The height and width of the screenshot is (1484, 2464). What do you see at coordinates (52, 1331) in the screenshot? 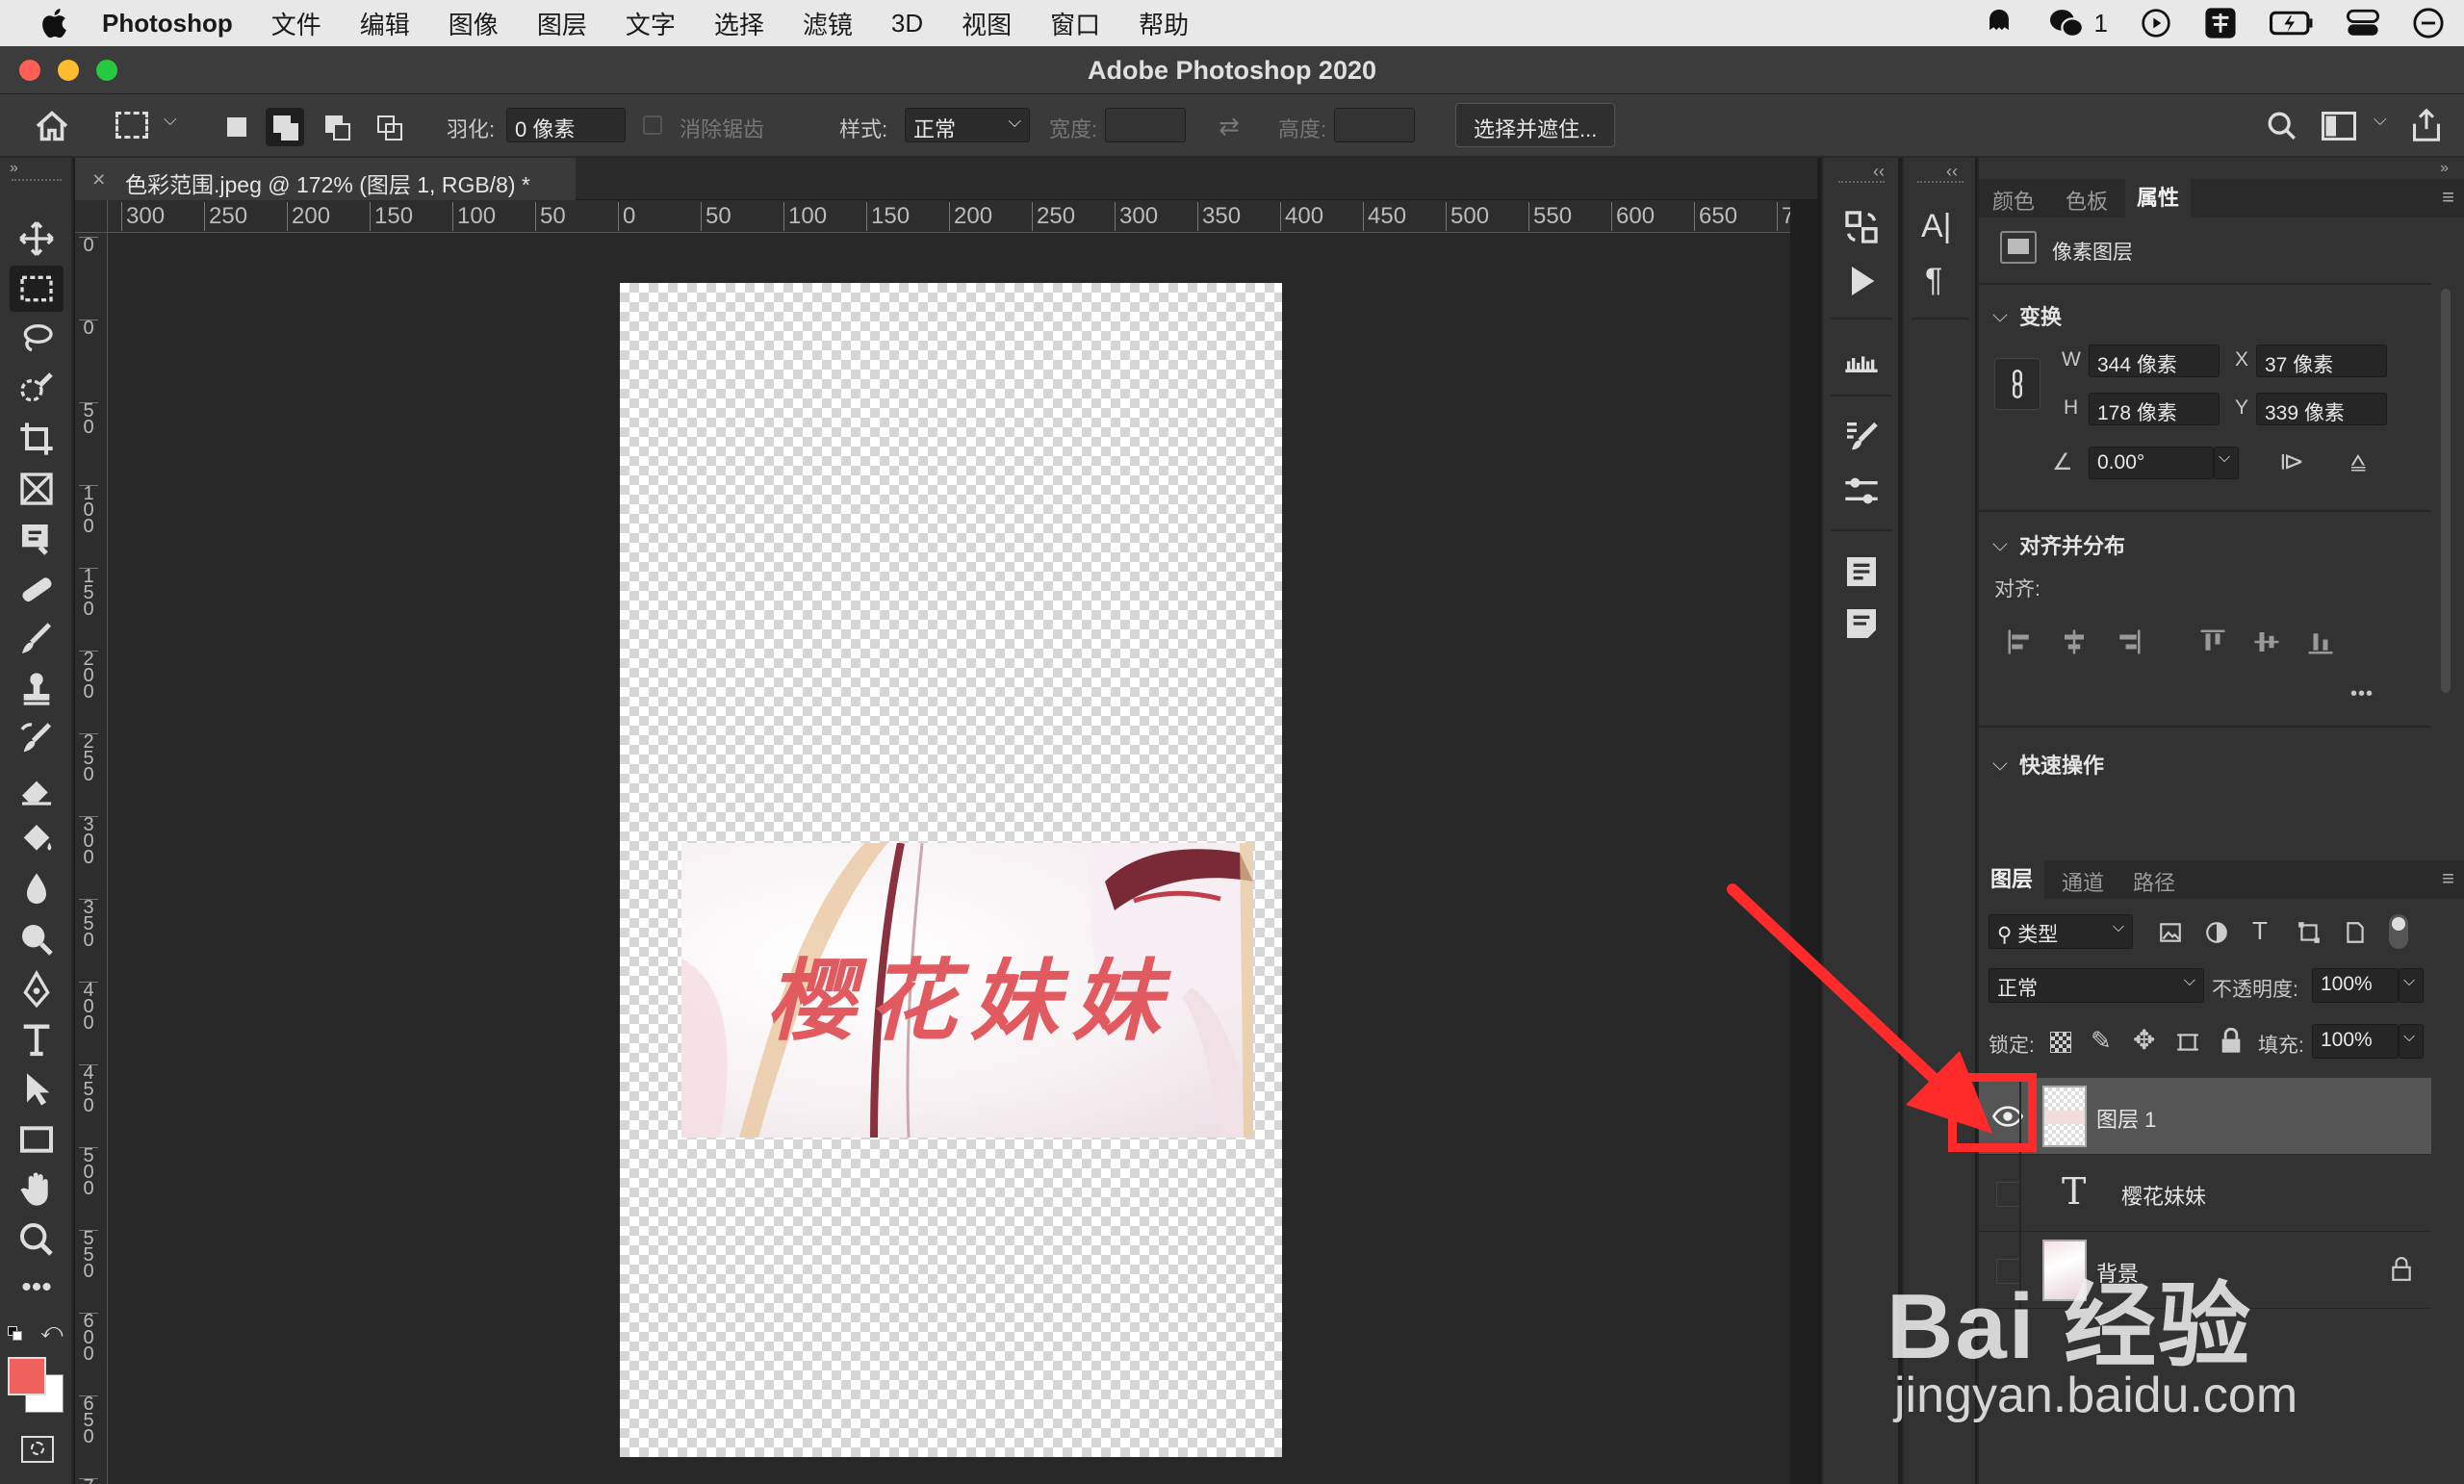
I see `swap-colors-icon: ⤺` at bounding box center [52, 1331].